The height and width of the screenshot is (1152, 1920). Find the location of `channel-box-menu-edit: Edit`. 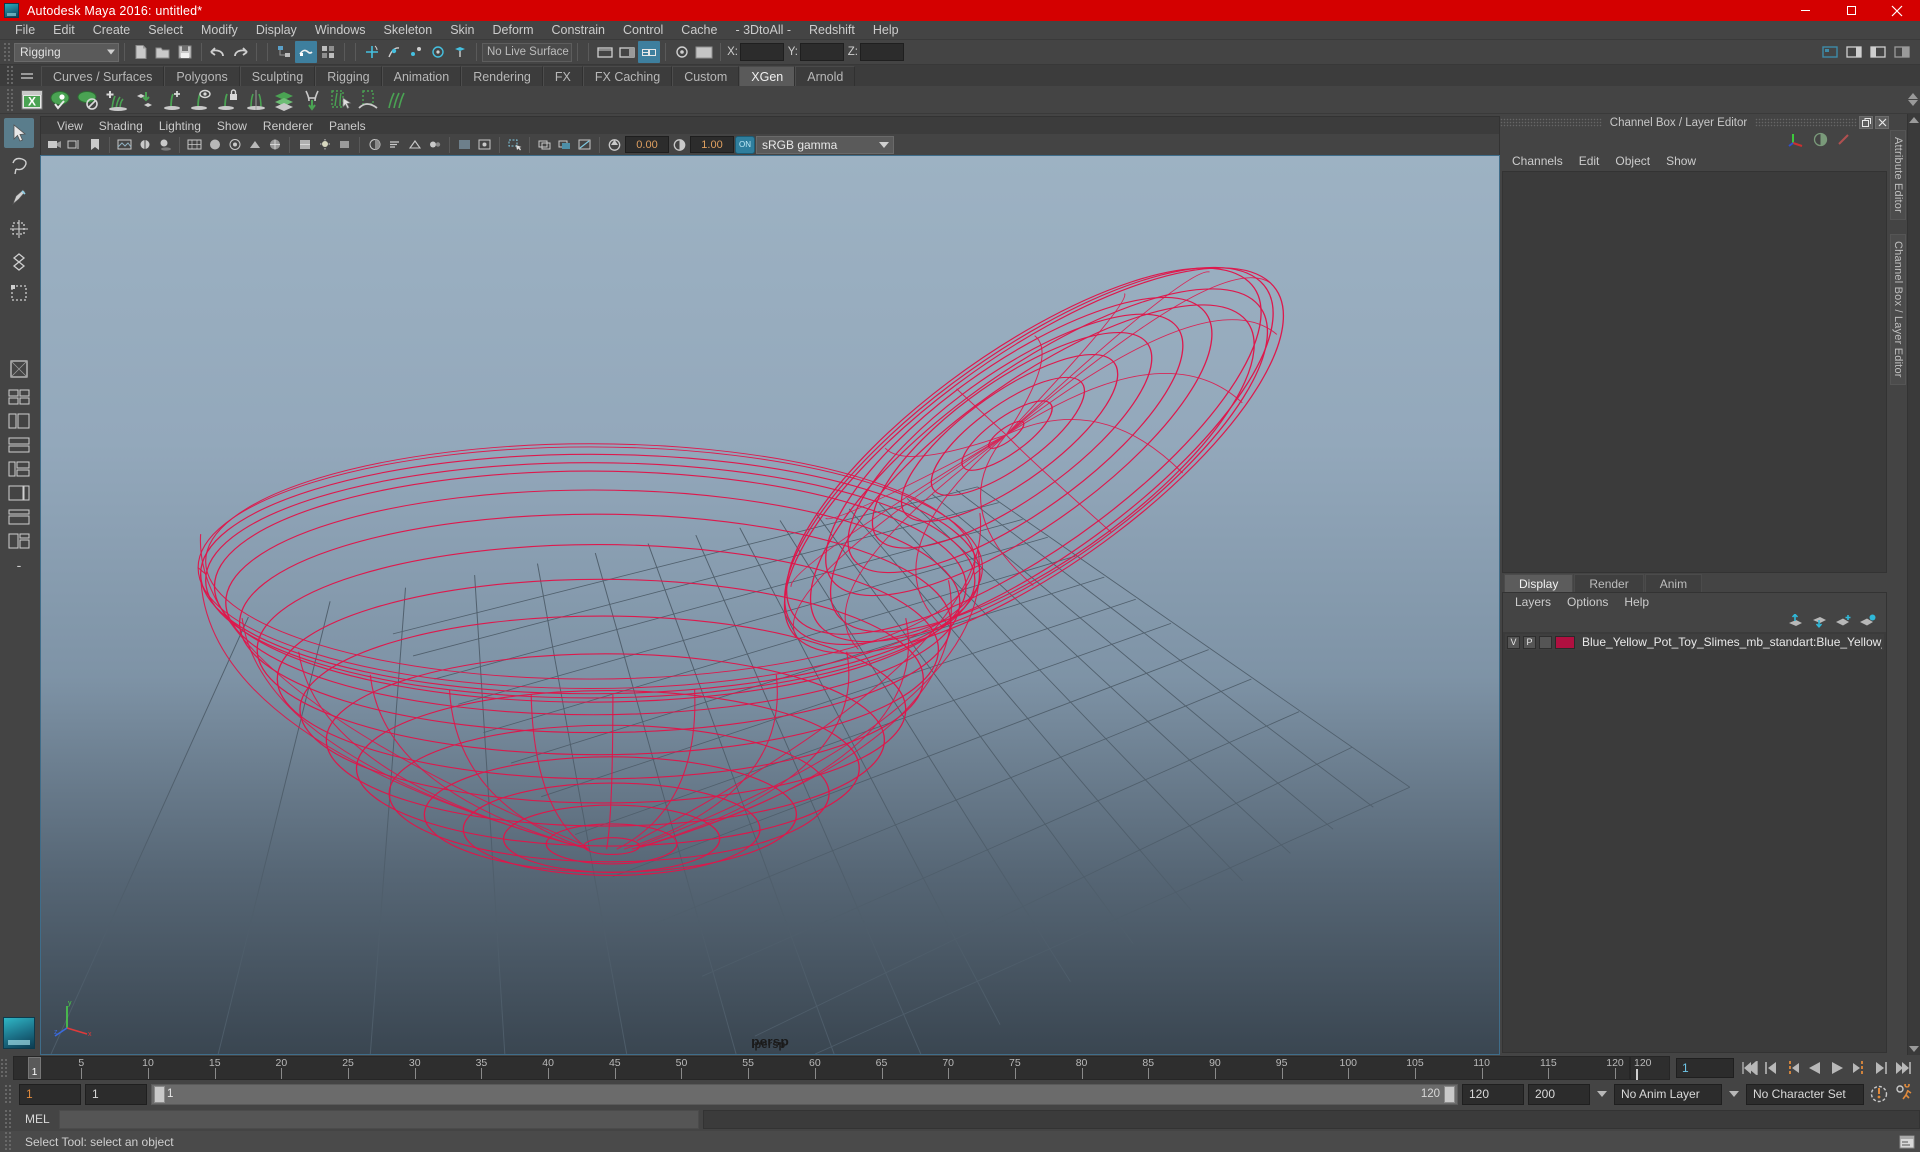

channel-box-menu-edit: Edit is located at coordinates (1589, 161).